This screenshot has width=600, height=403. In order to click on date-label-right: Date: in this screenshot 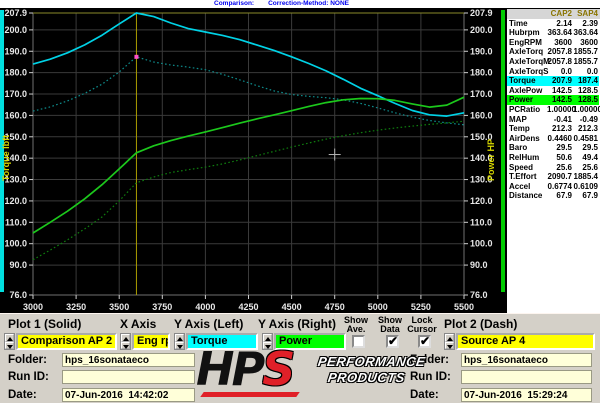, I will do `click(424, 395)`.